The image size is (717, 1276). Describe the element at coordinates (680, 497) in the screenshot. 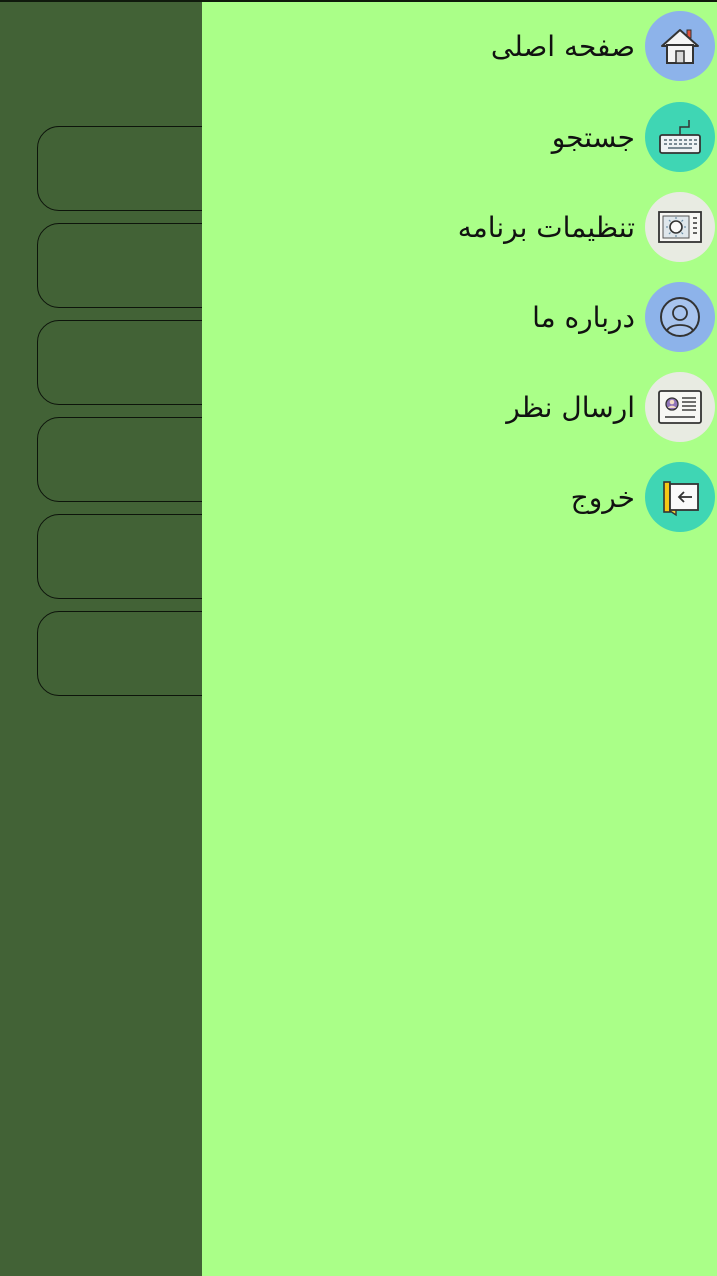

I see `exit-icon` at that location.